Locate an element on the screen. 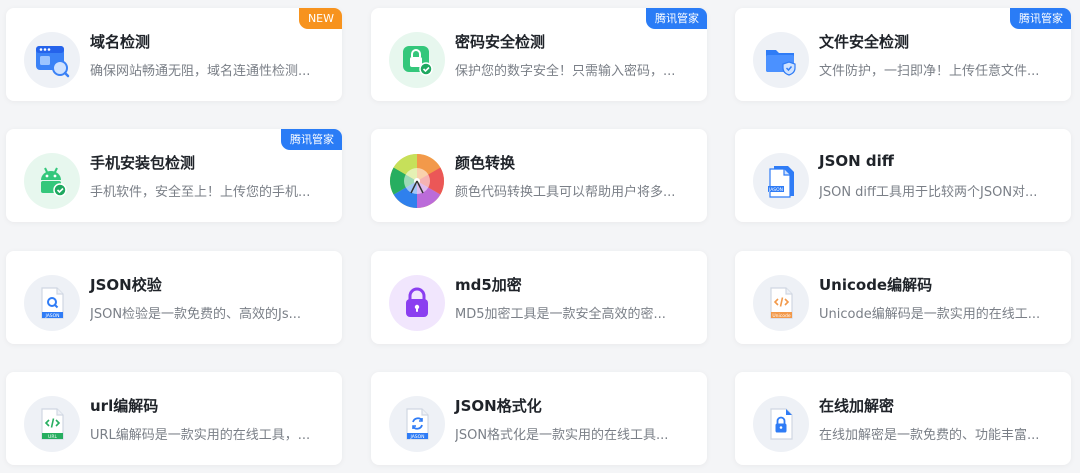 This screenshot has width=1080, height=473. card-title: Unicode编解码 is located at coordinates (876, 285).